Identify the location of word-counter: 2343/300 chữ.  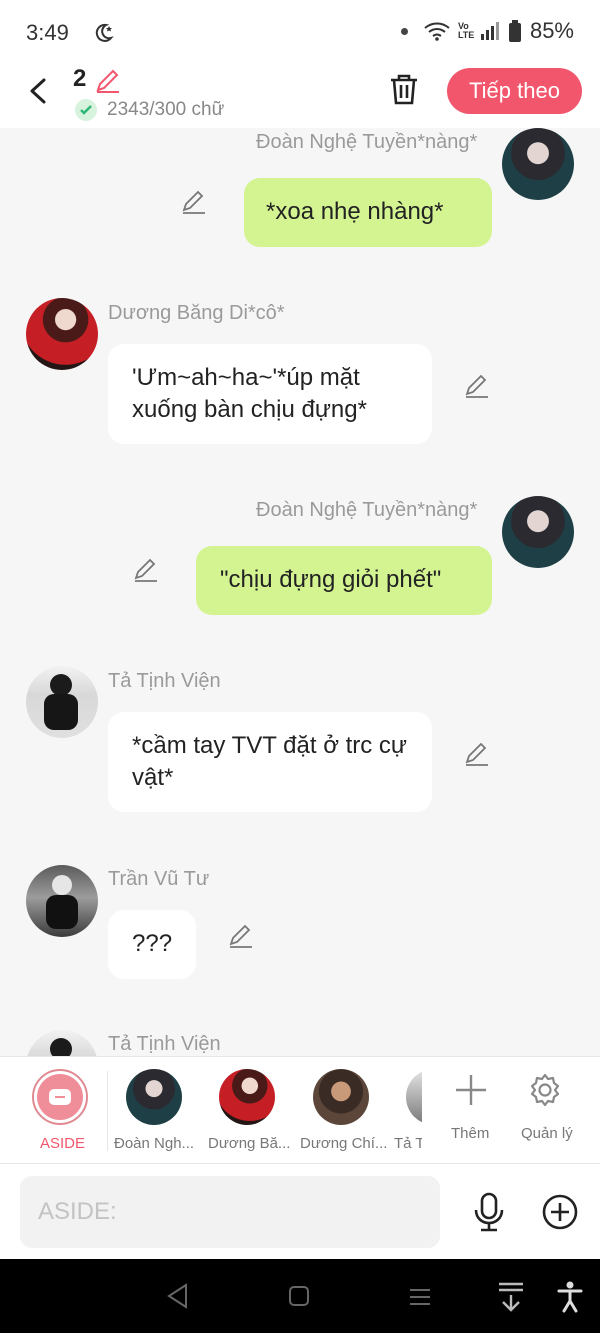
(166, 109).